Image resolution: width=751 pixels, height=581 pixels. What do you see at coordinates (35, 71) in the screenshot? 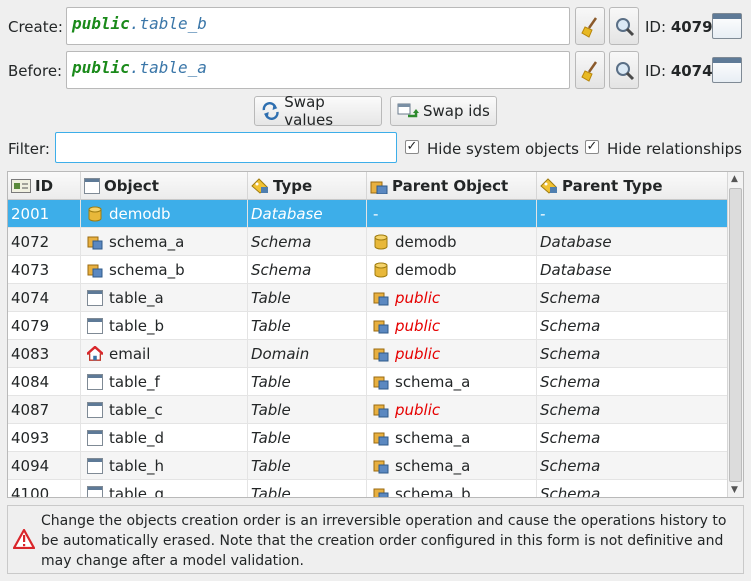
I see `before-label: Before:` at bounding box center [35, 71].